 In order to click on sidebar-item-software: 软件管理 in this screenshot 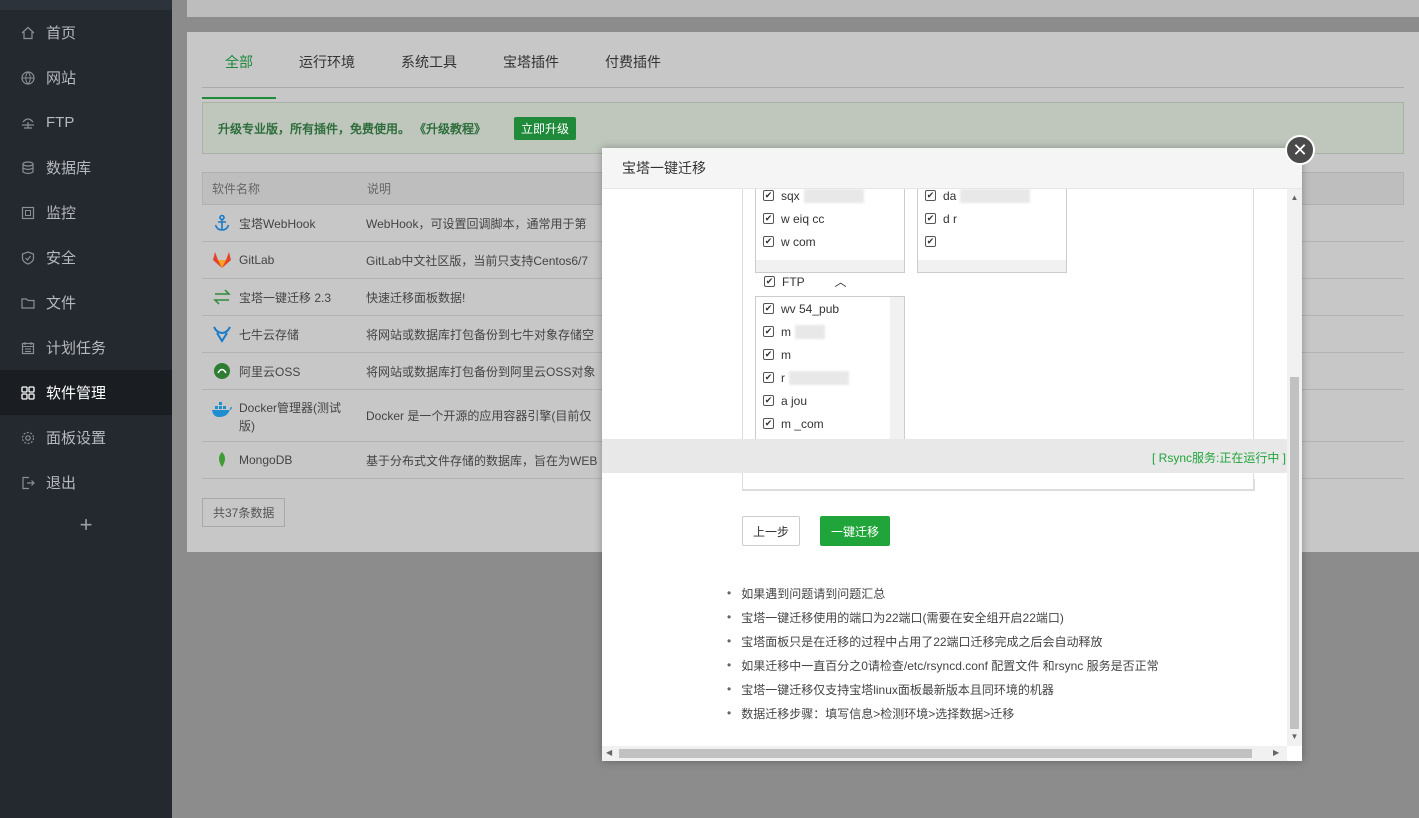, I will do `click(86, 392)`.